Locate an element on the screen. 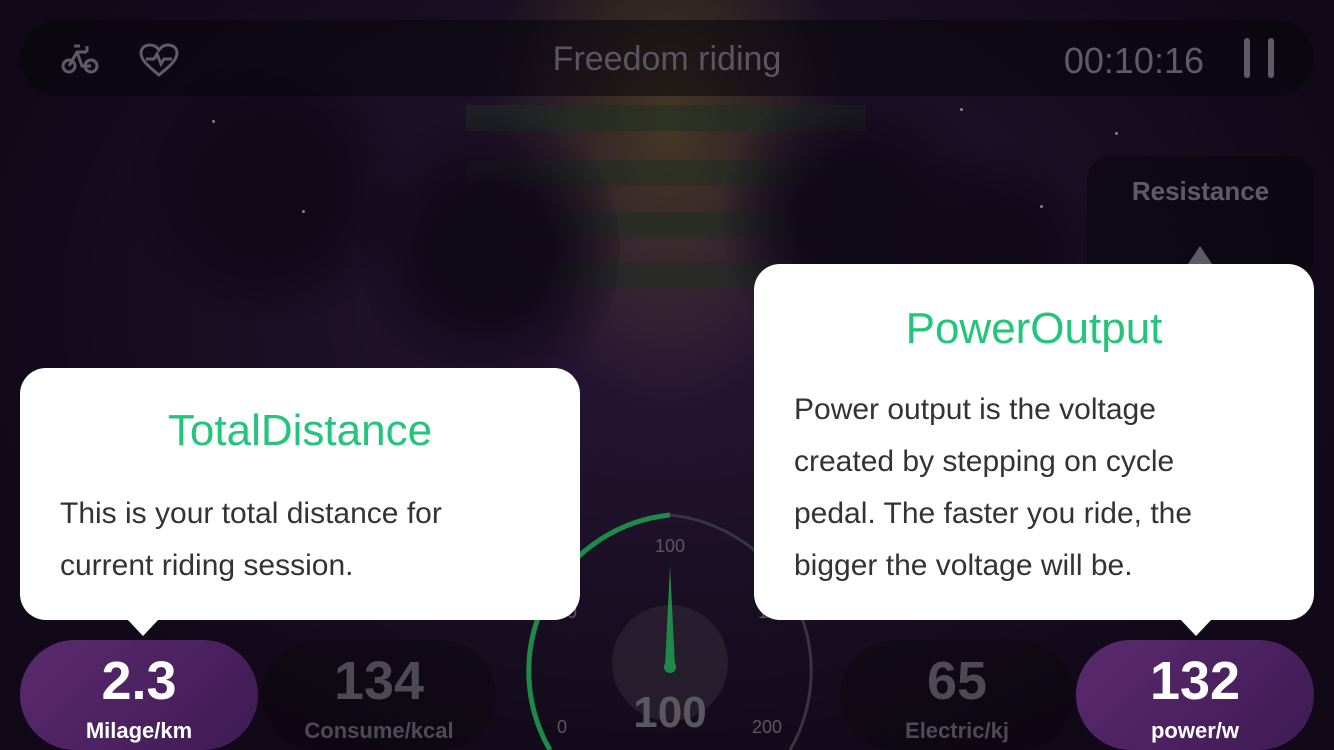 The width and height of the screenshot is (1334, 750). pause-button is located at coordinates (1259, 58).